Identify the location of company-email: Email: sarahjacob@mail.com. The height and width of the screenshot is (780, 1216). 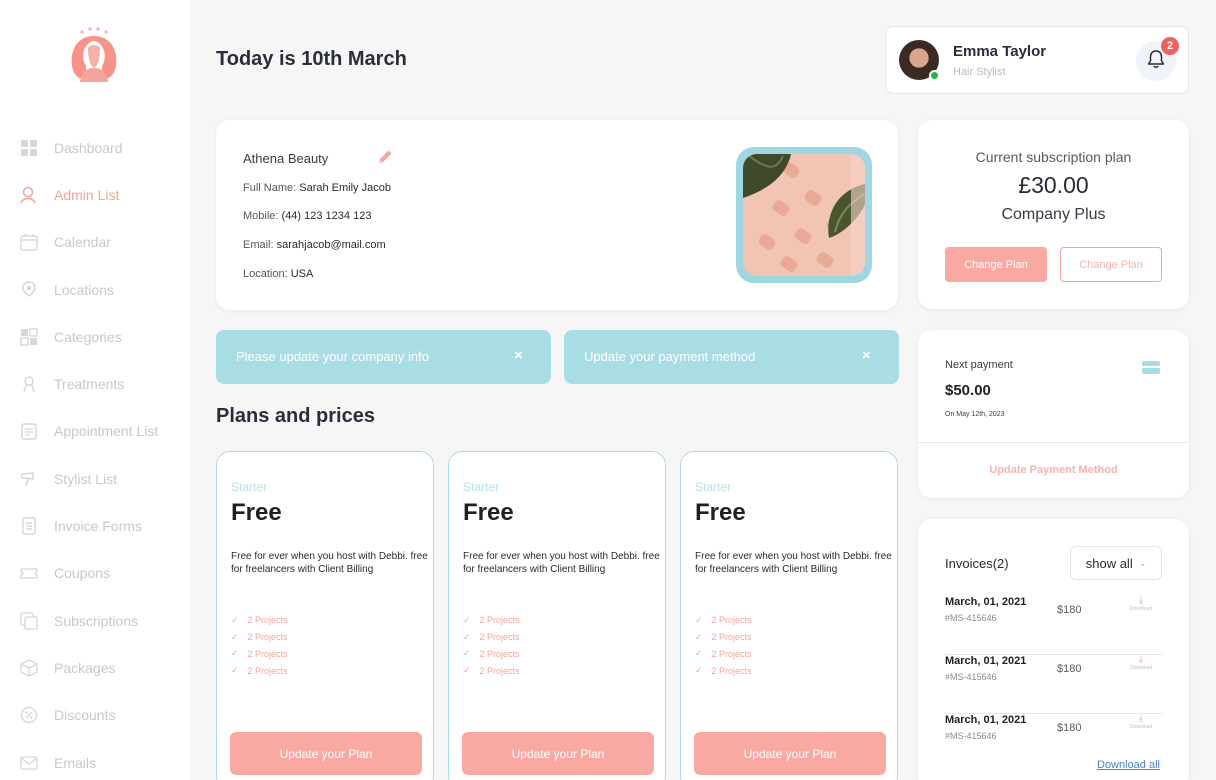
(314, 245).